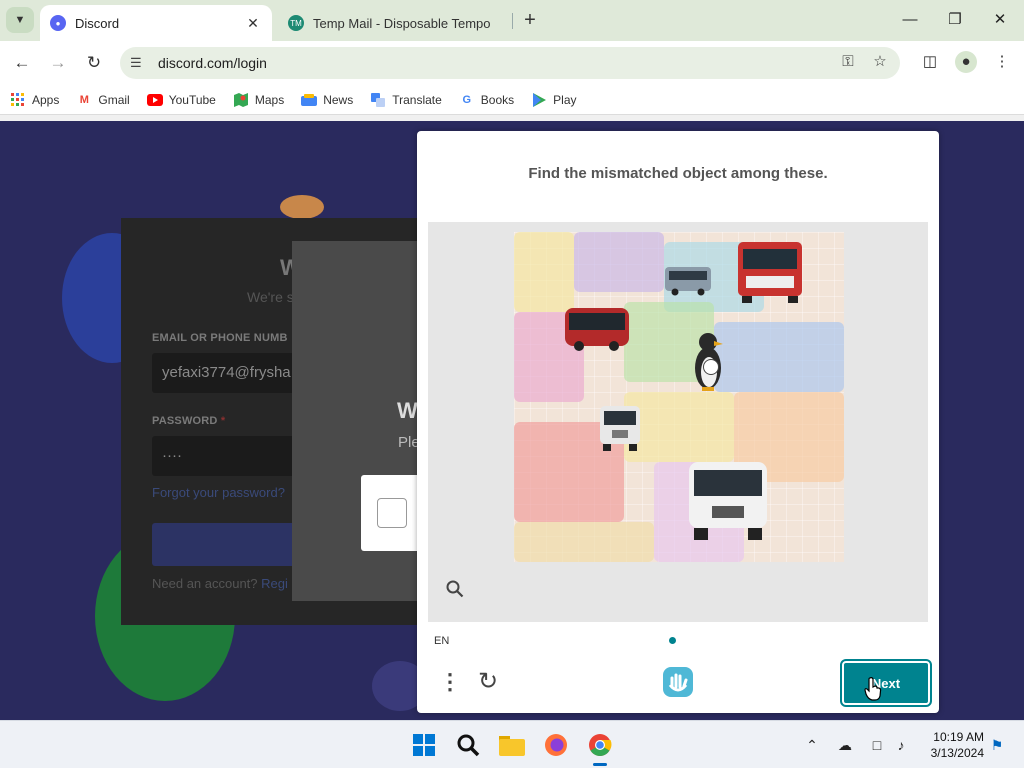  I want to click on apps-grid-icon, so click(18, 99).